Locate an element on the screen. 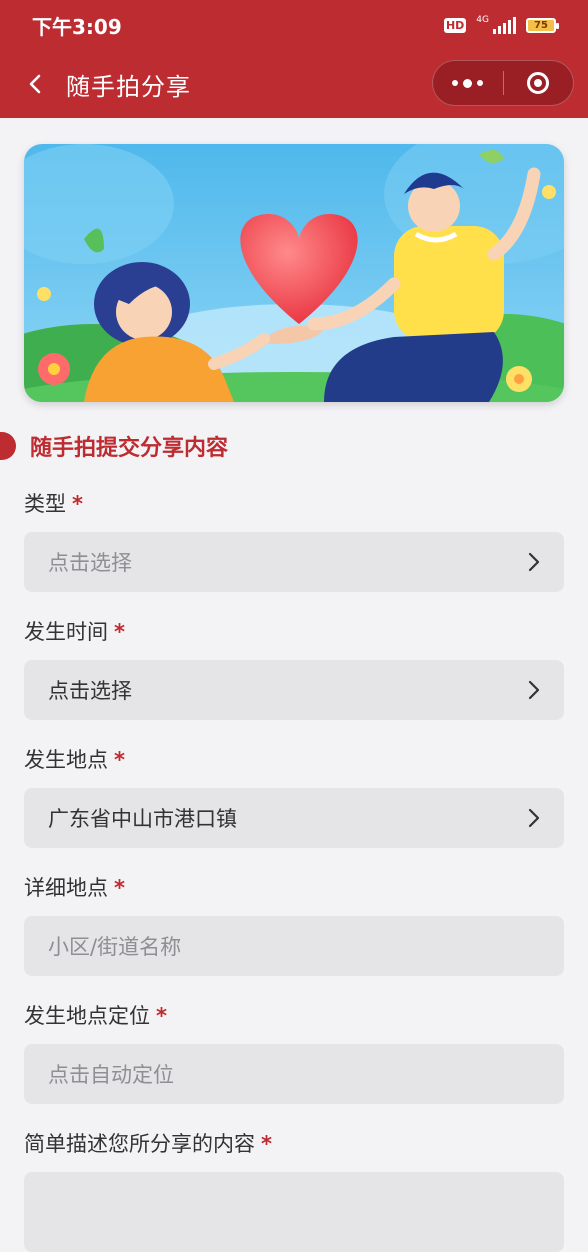 The height and width of the screenshot is (1252, 588). field-label-place: 发生地点 * is located at coordinates (294, 754).